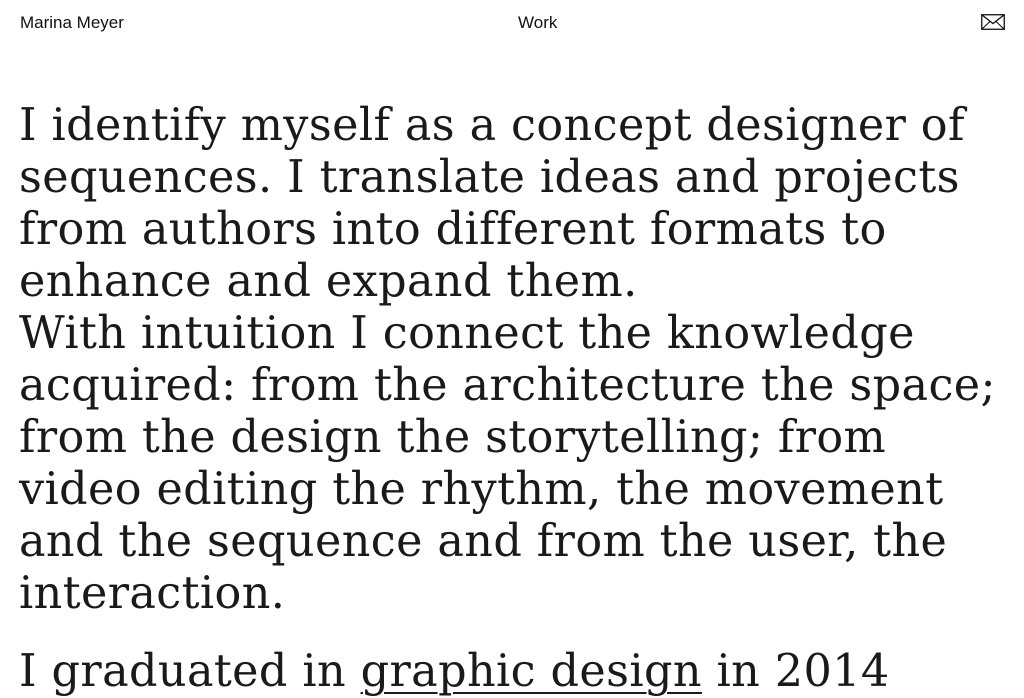 The width and height of the screenshot is (1024, 698). I want to click on envelope-icon, so click(993, 22).